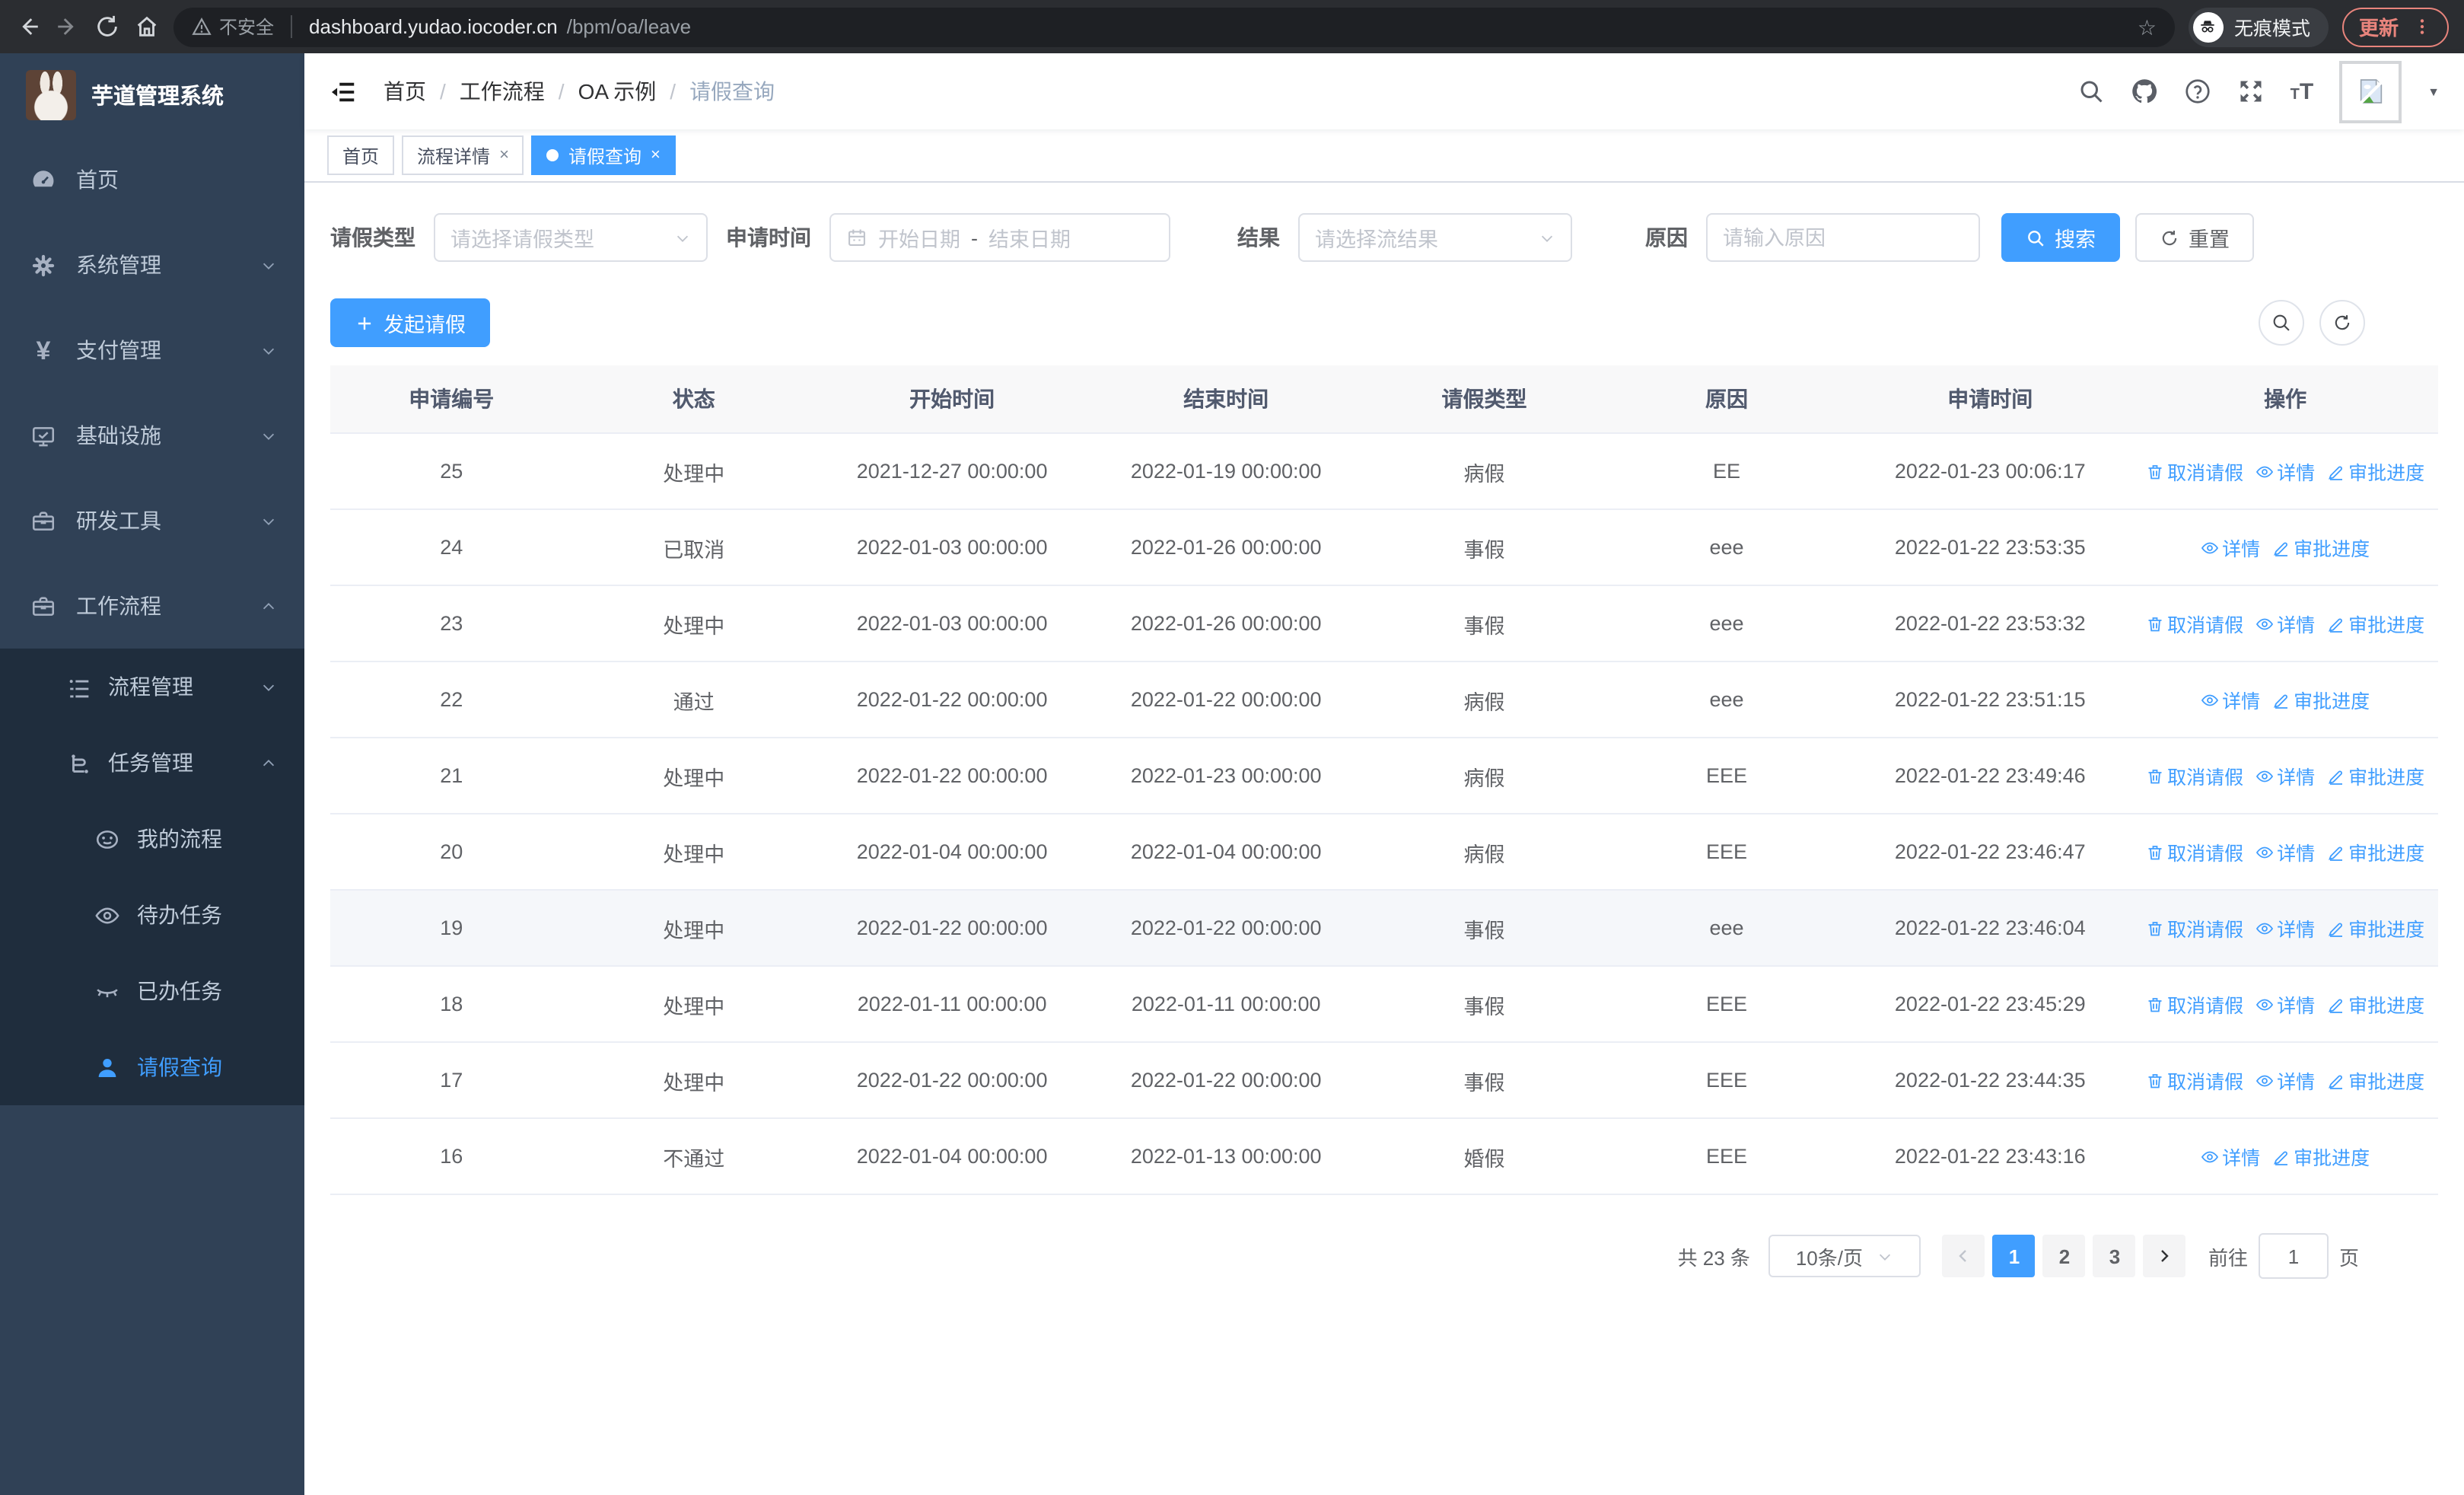  What do you see at coordinates (28, 27) in the screenshot?
I see `browser-back-icon` at bounding box center [28, 27].